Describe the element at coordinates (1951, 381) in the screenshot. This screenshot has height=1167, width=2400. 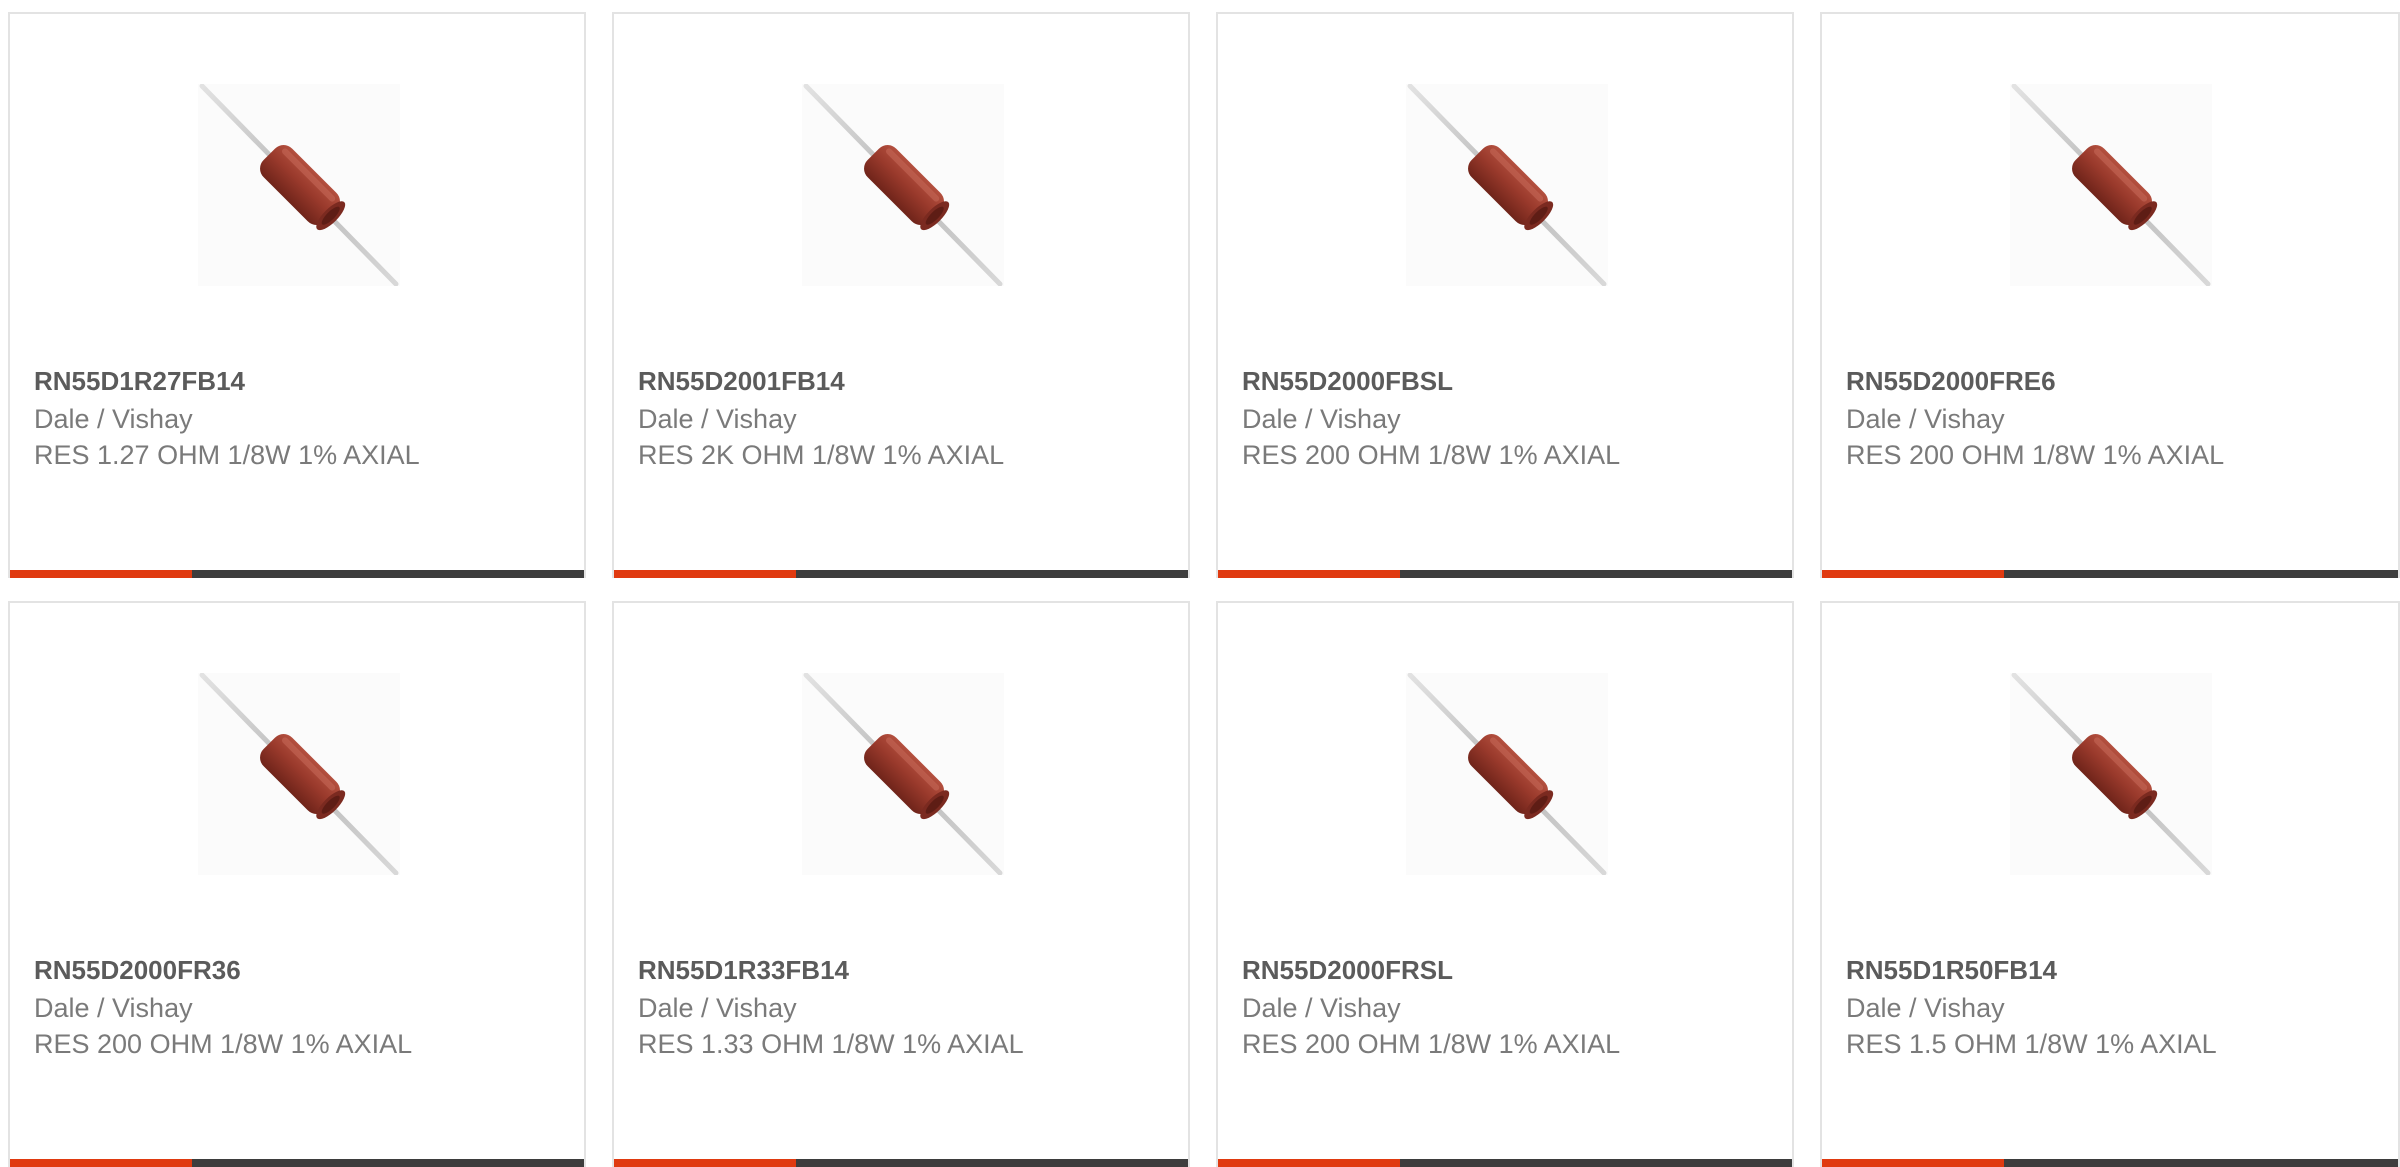
I see `part-number: RN55D2000FRE6` at that location.